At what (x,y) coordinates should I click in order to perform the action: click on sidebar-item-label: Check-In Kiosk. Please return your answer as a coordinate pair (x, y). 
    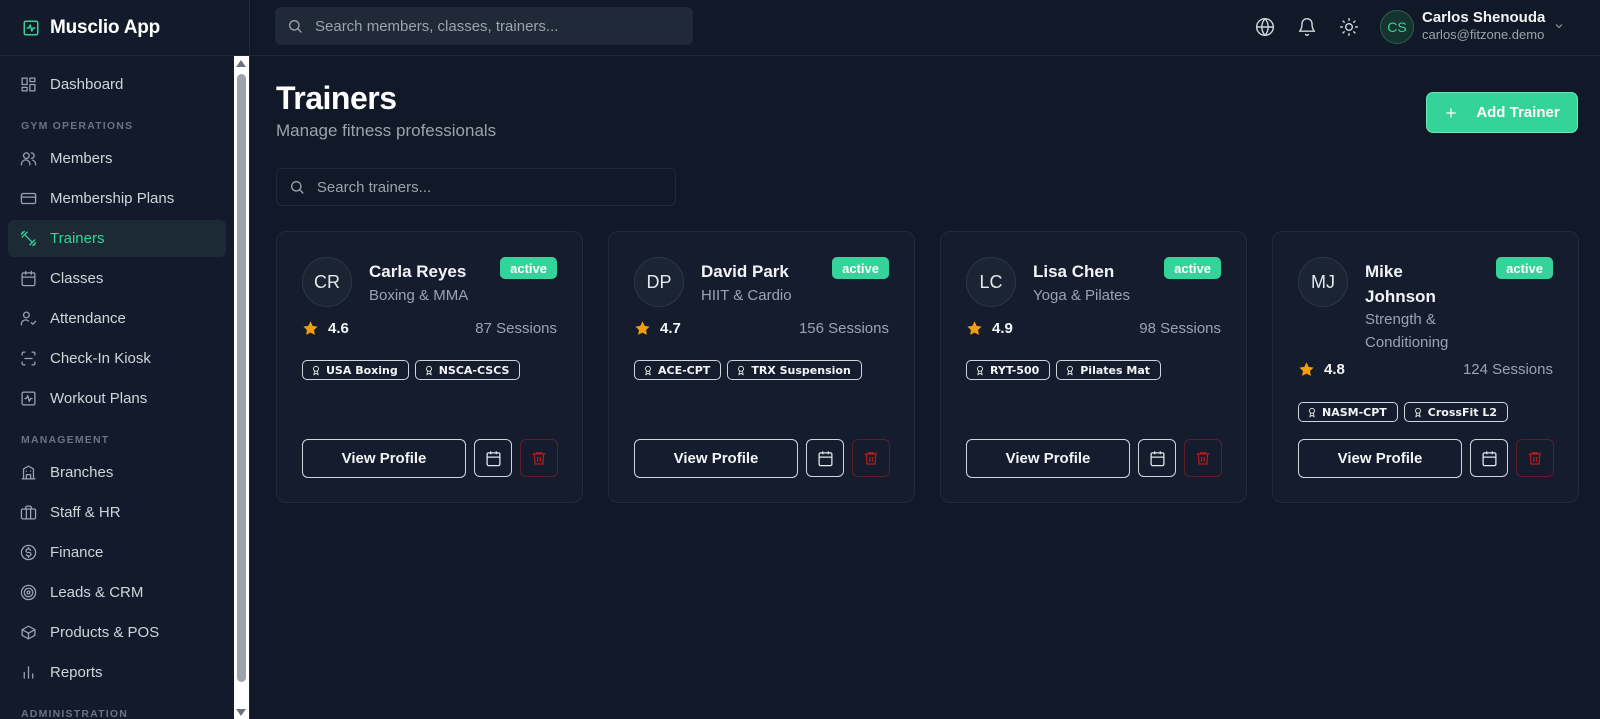
    Looking at the image, I should click on (100, 358).